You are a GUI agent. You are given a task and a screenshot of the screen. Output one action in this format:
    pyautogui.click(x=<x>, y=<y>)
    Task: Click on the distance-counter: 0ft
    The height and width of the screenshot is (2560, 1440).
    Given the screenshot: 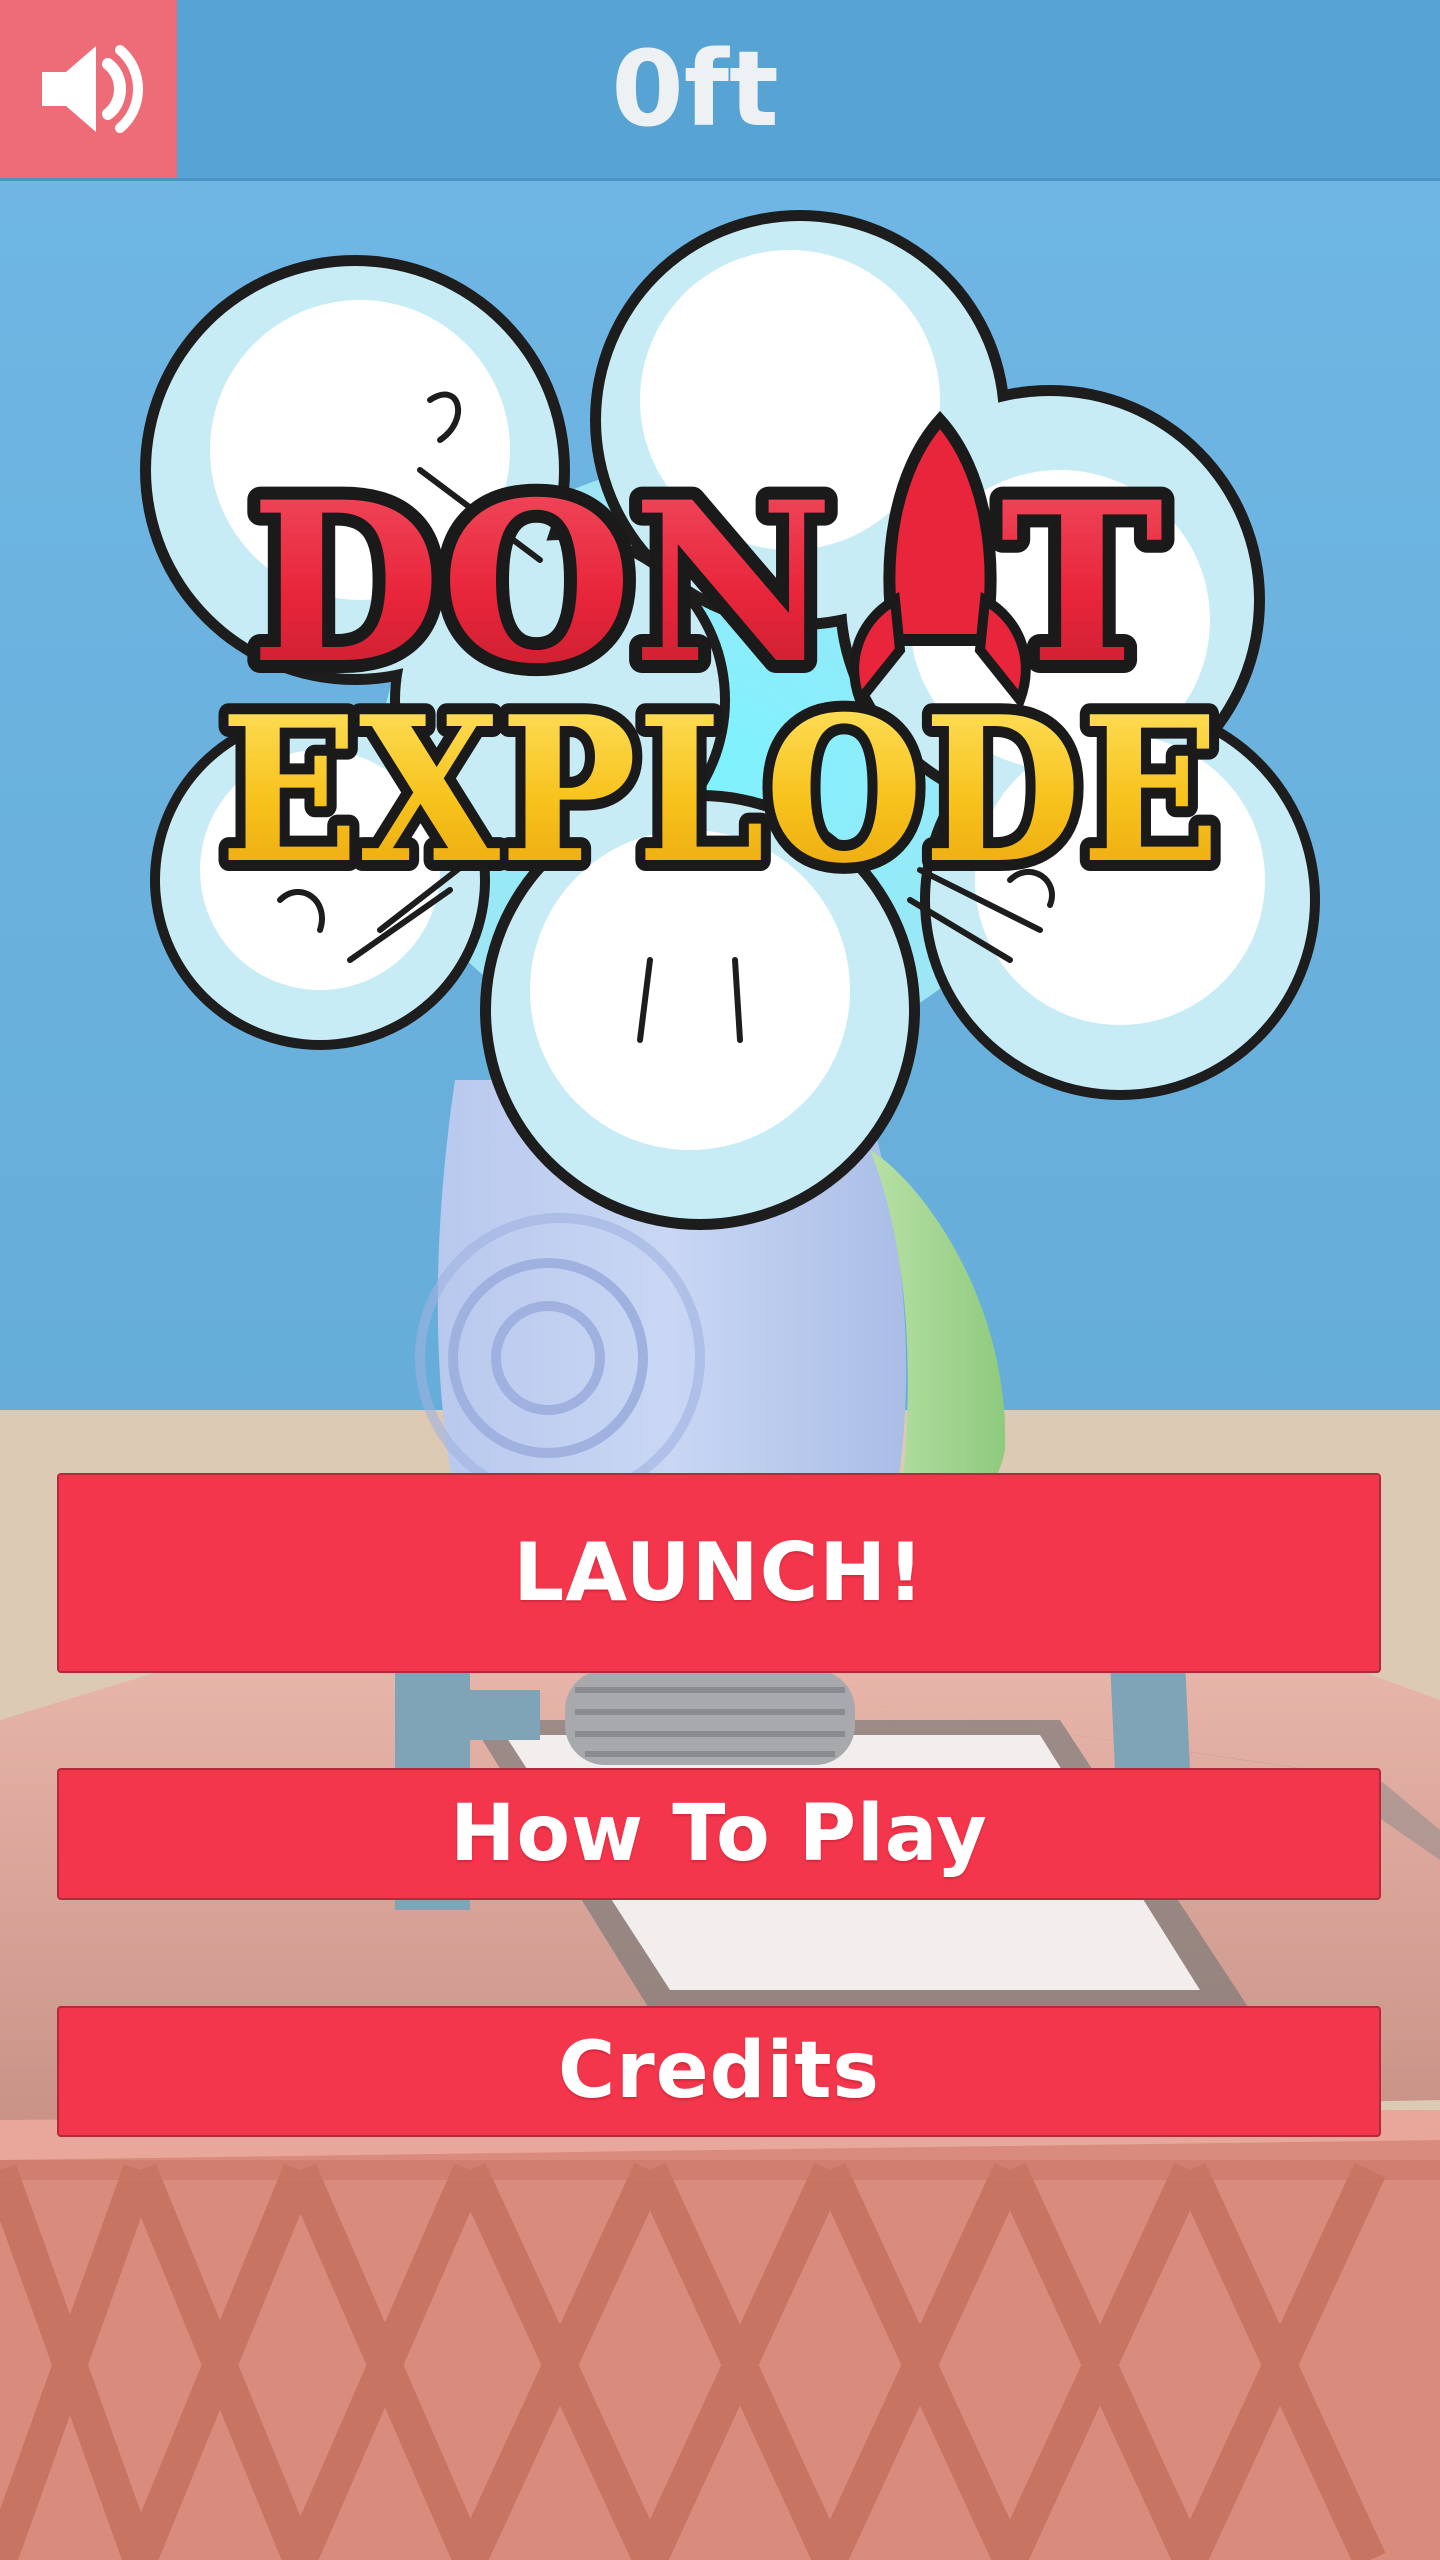 What is the action you would take?
    pyautogui.click(x=695, y=89)
    